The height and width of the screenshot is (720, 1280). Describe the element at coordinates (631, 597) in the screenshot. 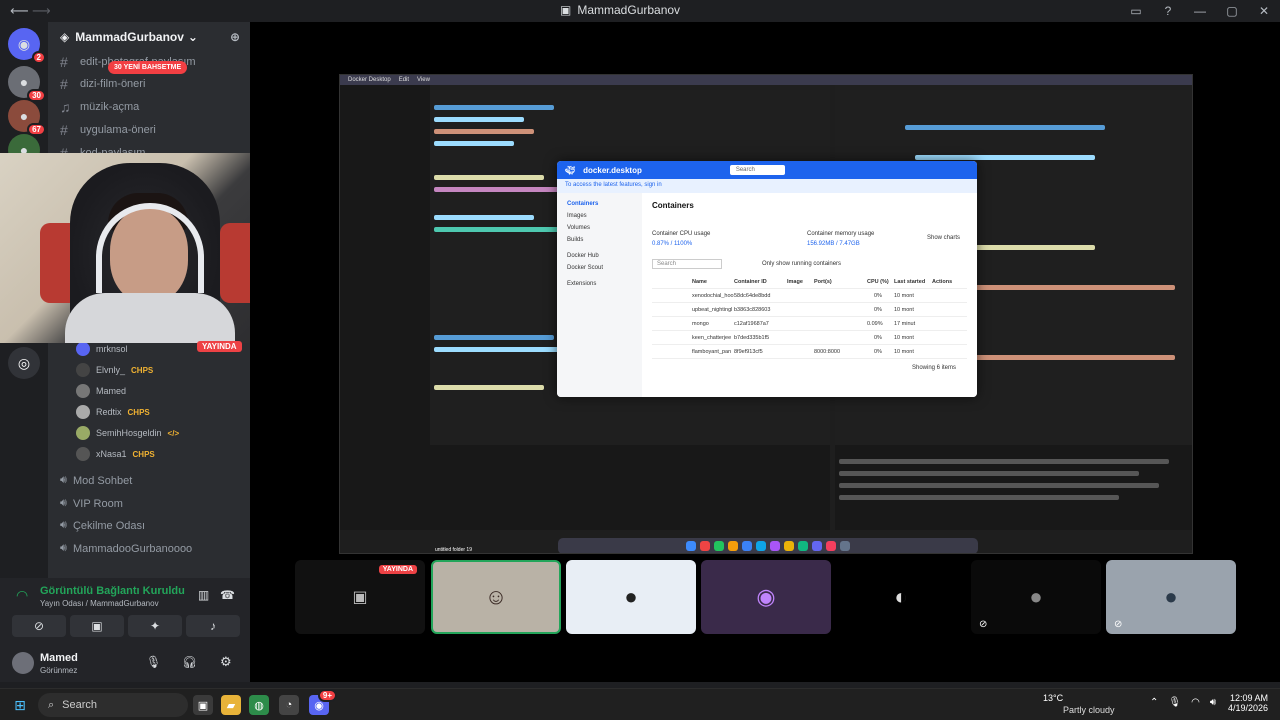

I see `participant-tile: ●` at that location.